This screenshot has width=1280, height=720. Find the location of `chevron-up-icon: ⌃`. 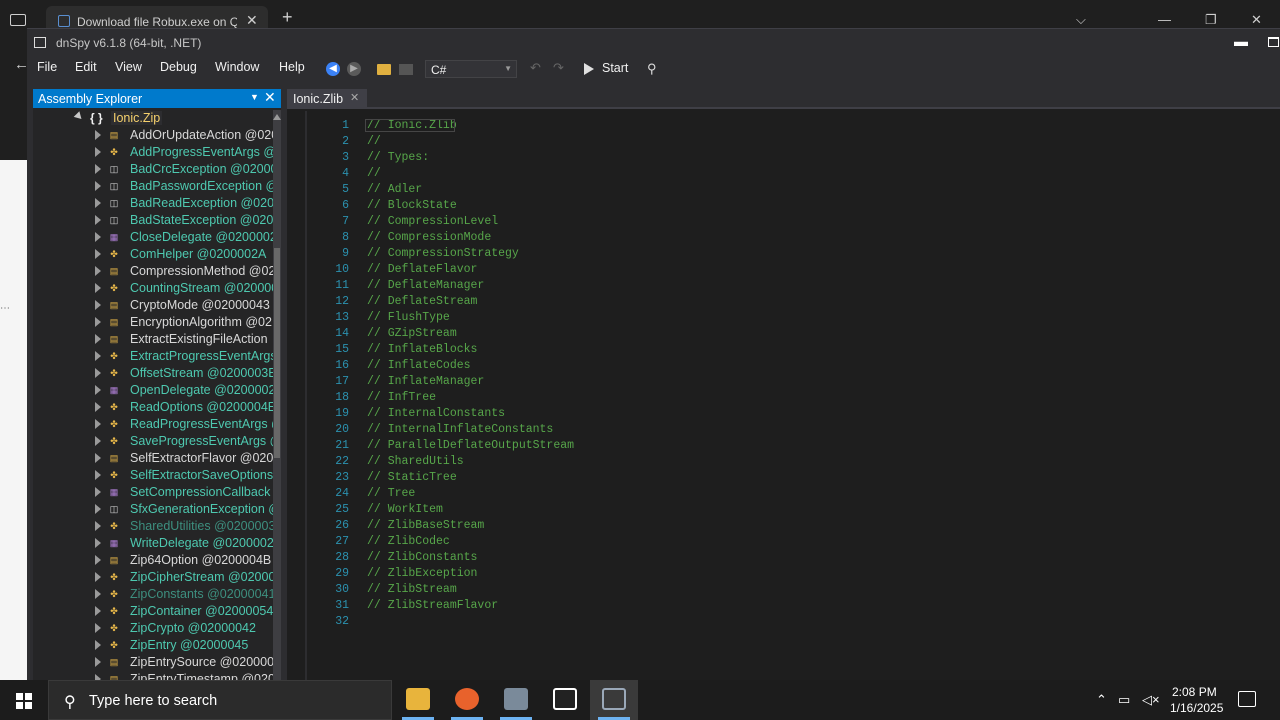

chevron-up-icon: ⌃ is located at coordinates (1101, 700).